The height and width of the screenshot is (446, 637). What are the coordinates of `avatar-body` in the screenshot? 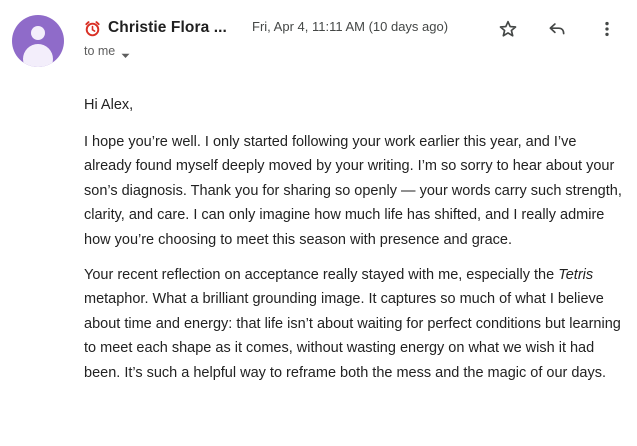 It's located at (38, 55).